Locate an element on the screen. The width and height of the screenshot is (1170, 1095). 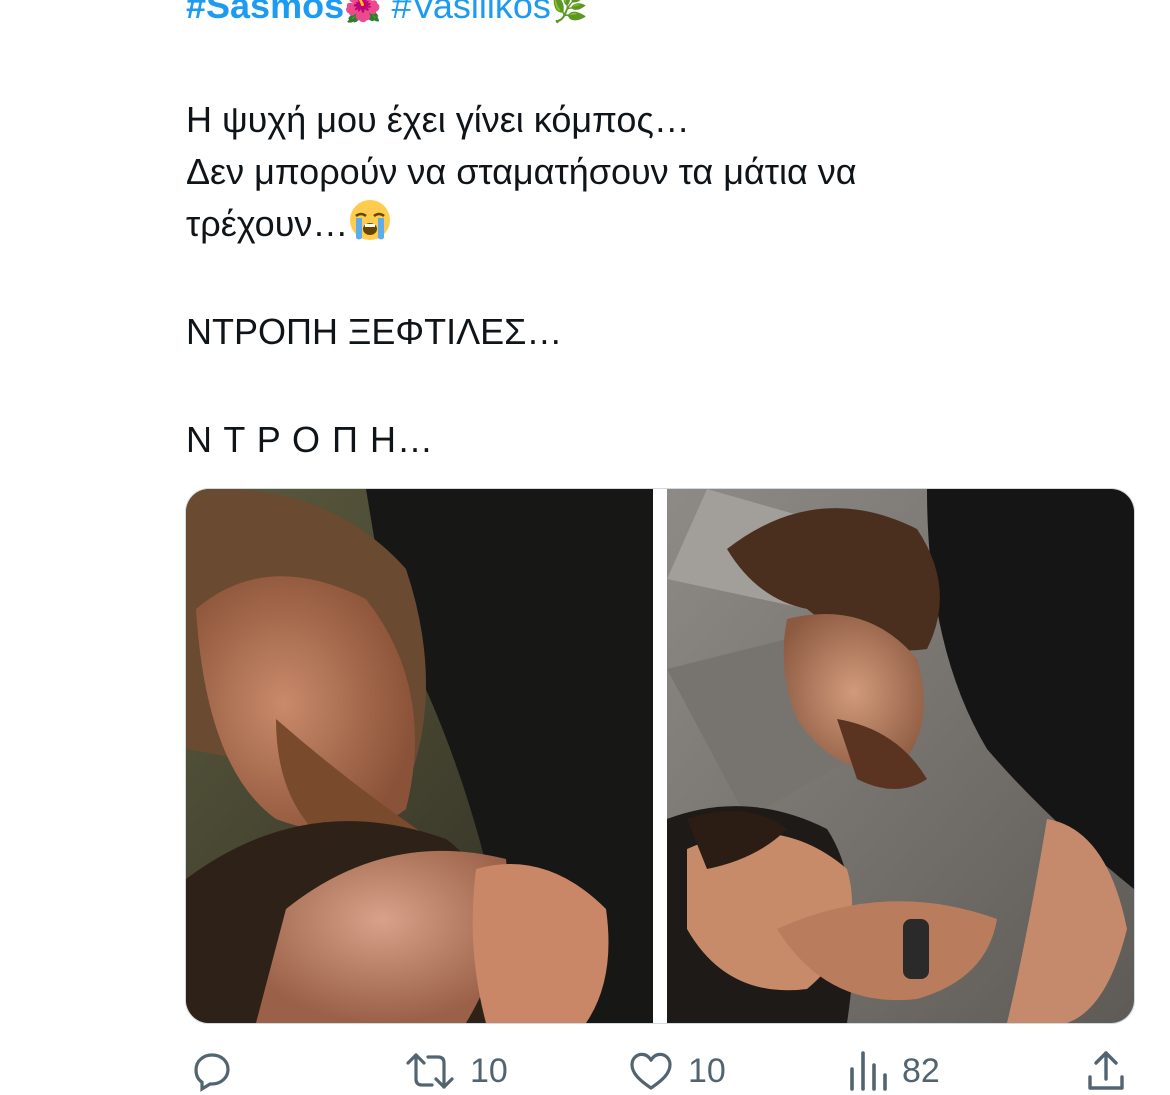
reply-button is located at coordinates (212, 1070).